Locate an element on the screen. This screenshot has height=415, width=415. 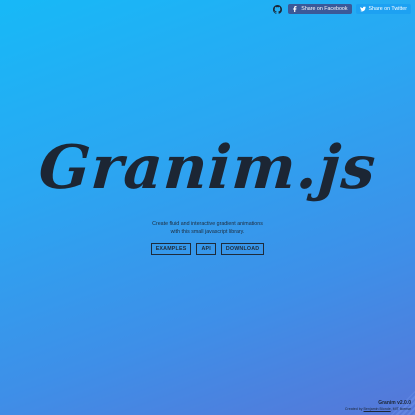
share-facebook-label: Share on Facebook is located at coordinates (324, 9).